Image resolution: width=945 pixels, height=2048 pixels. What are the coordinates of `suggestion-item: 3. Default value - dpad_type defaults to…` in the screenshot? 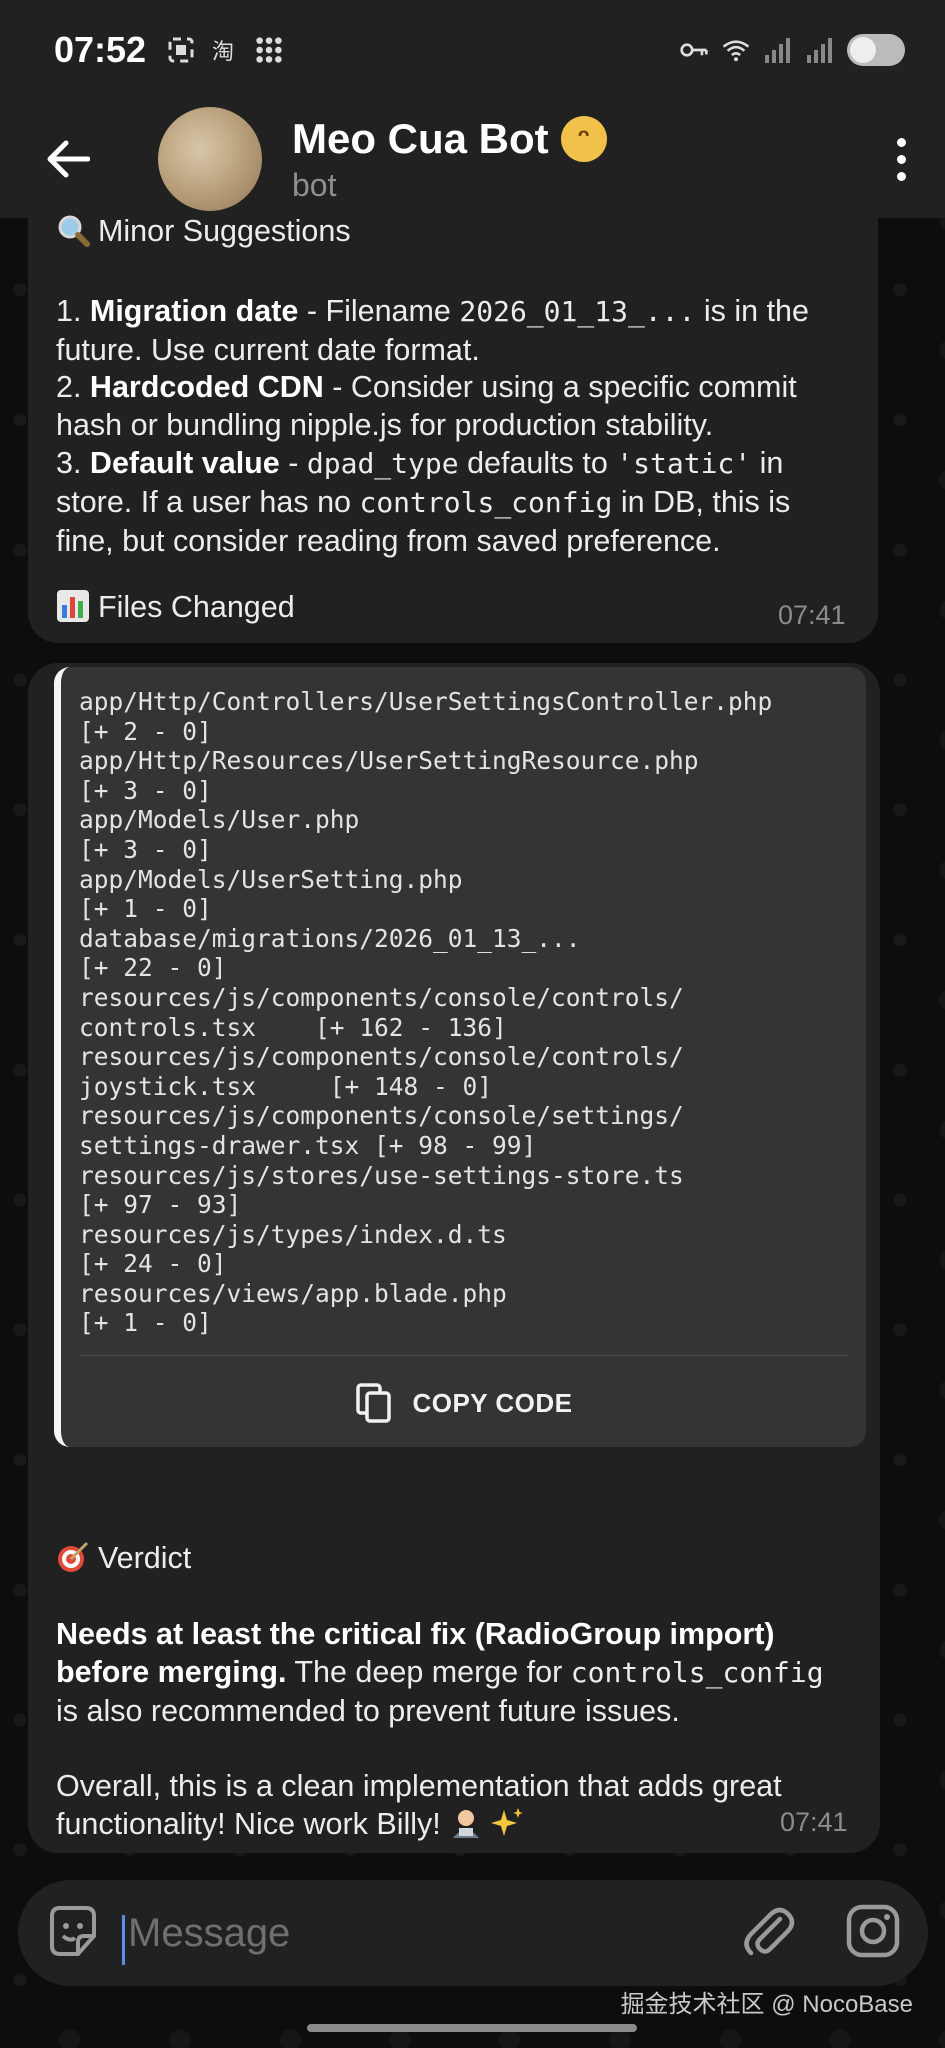 It's located at (423, 502).